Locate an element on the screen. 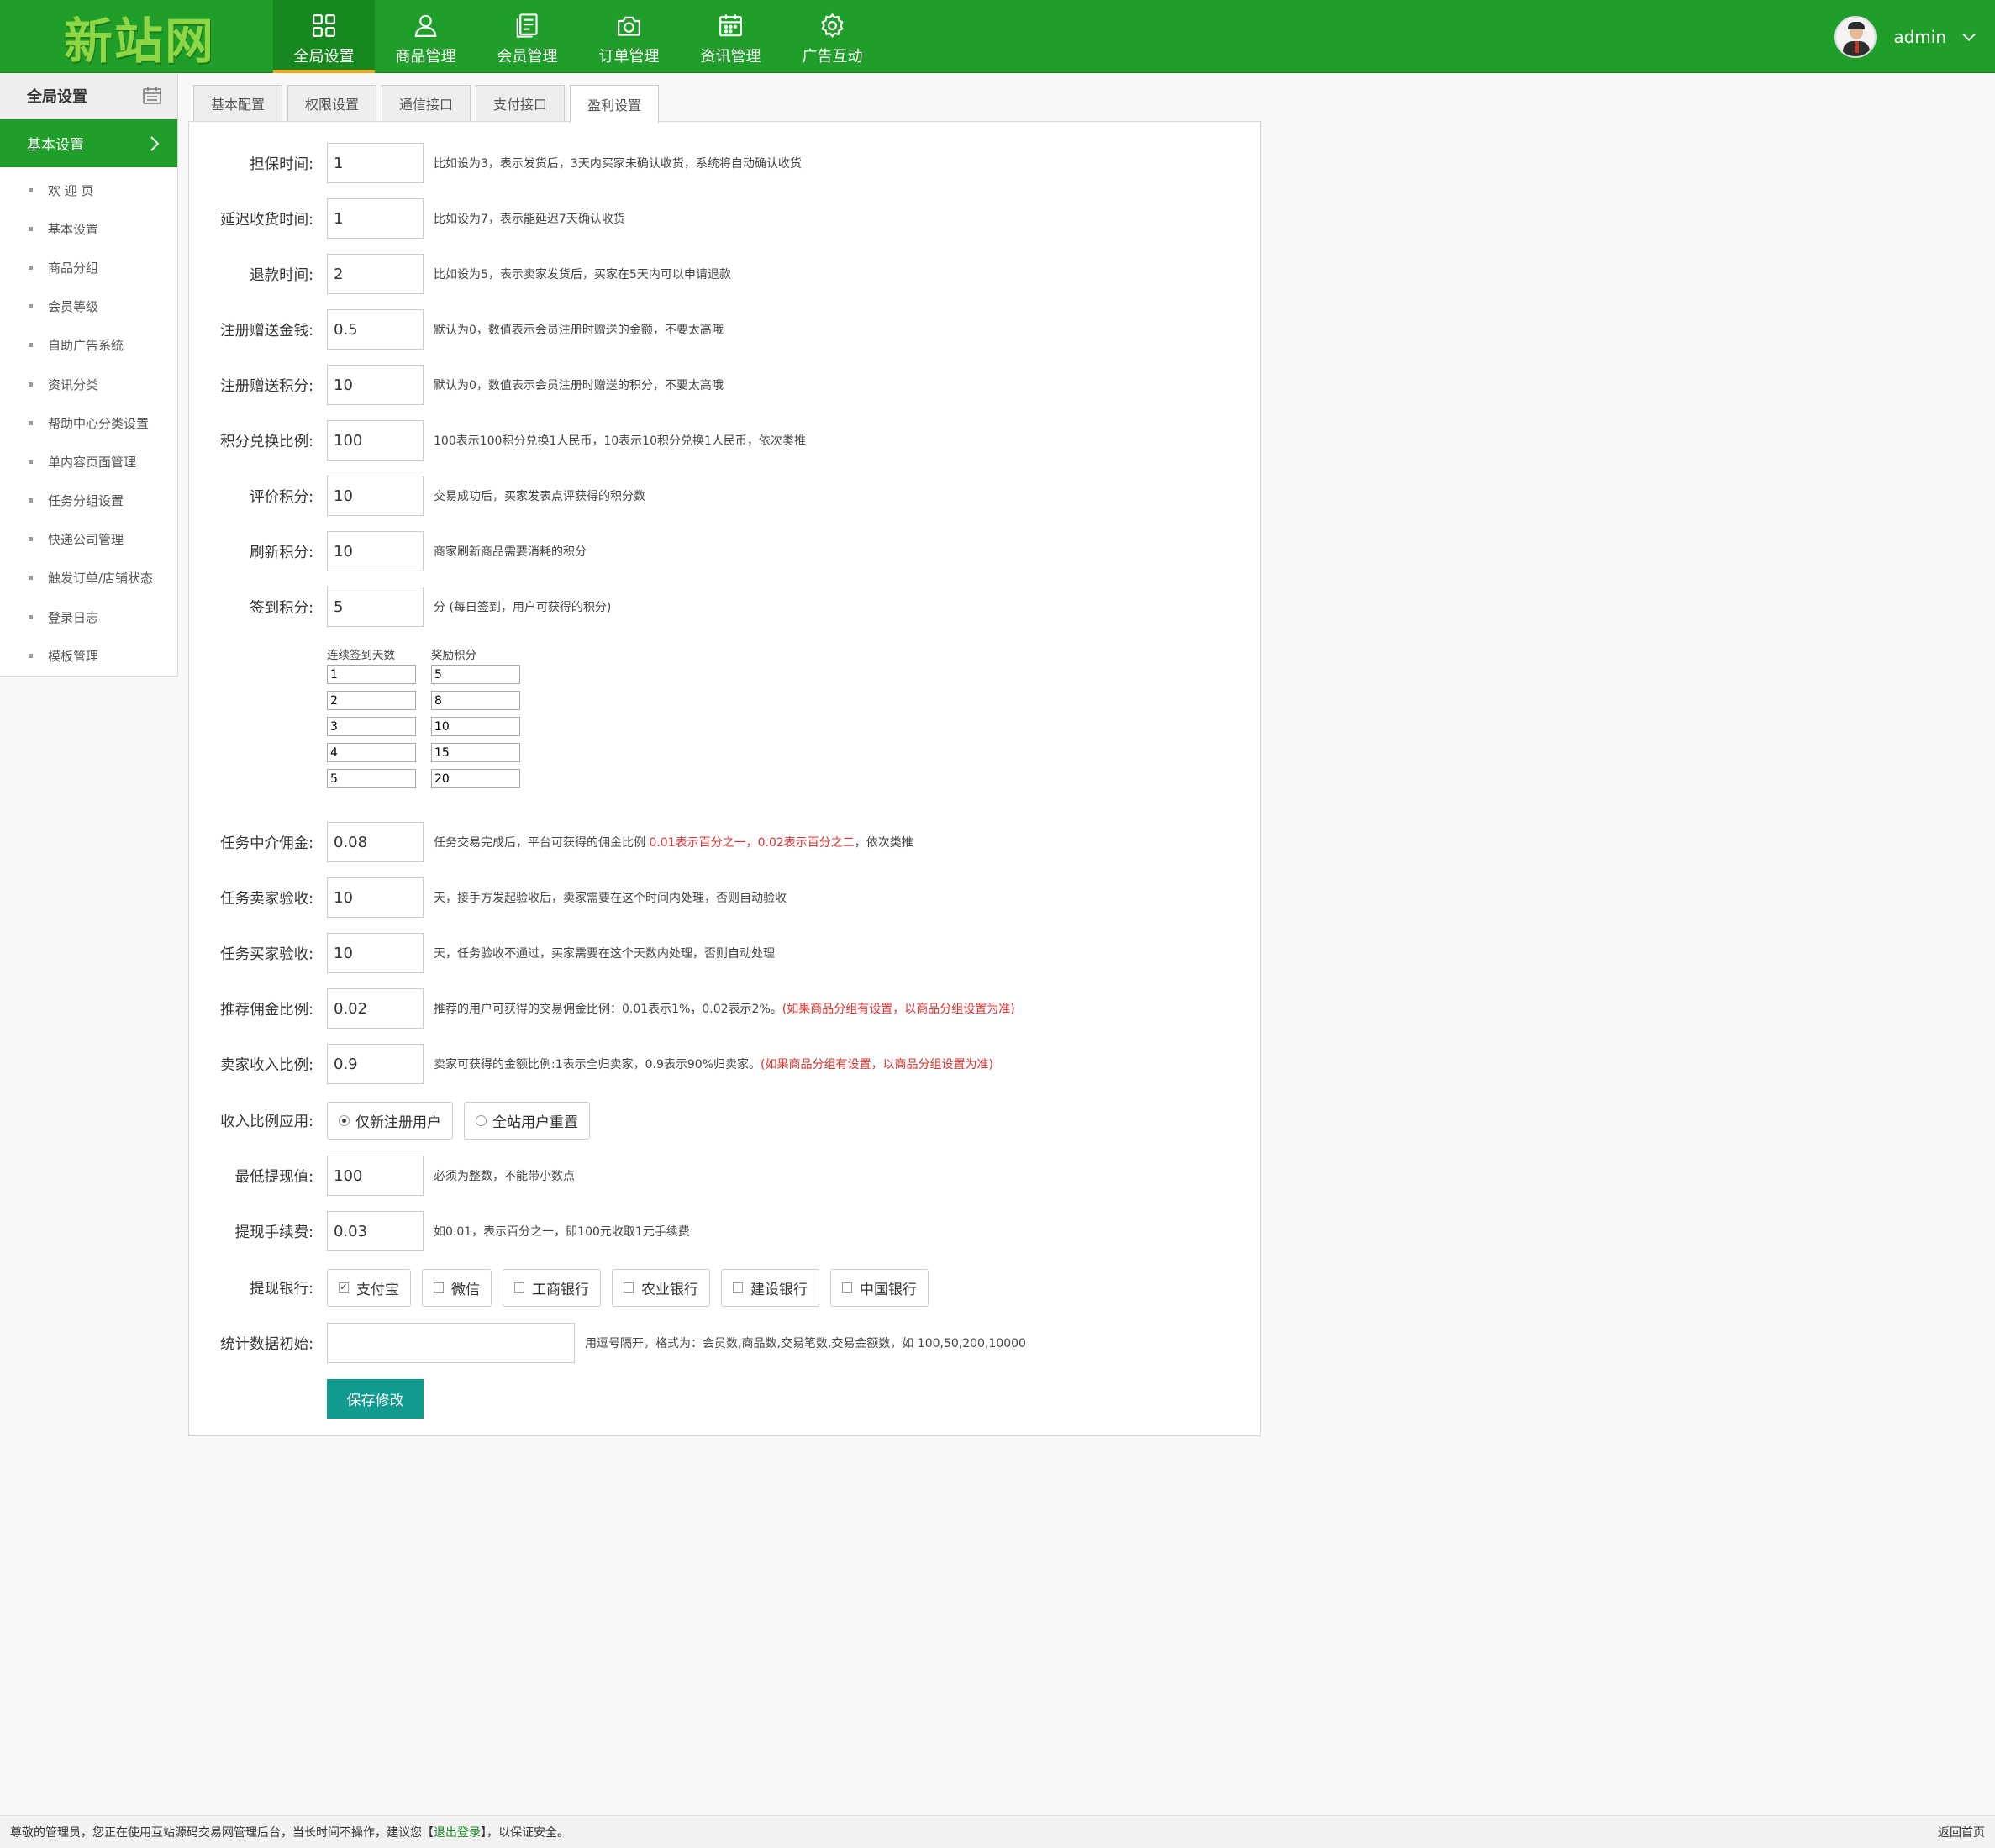 Image resolution: width=1995 pixels, height=1848 pixels. tab-permissions: 权限设置 is located at coordinates (332, 103).